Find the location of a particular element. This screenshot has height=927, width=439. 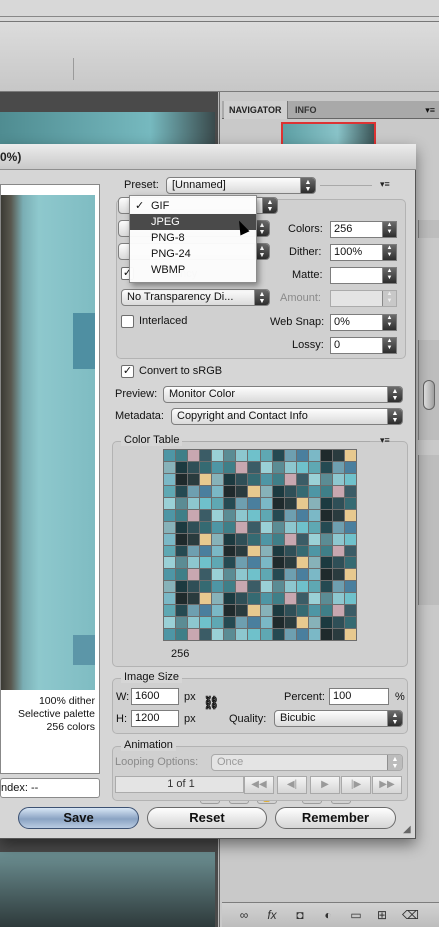

menu-item-gif: ✓ GIF is located at coordinates (193, 206).